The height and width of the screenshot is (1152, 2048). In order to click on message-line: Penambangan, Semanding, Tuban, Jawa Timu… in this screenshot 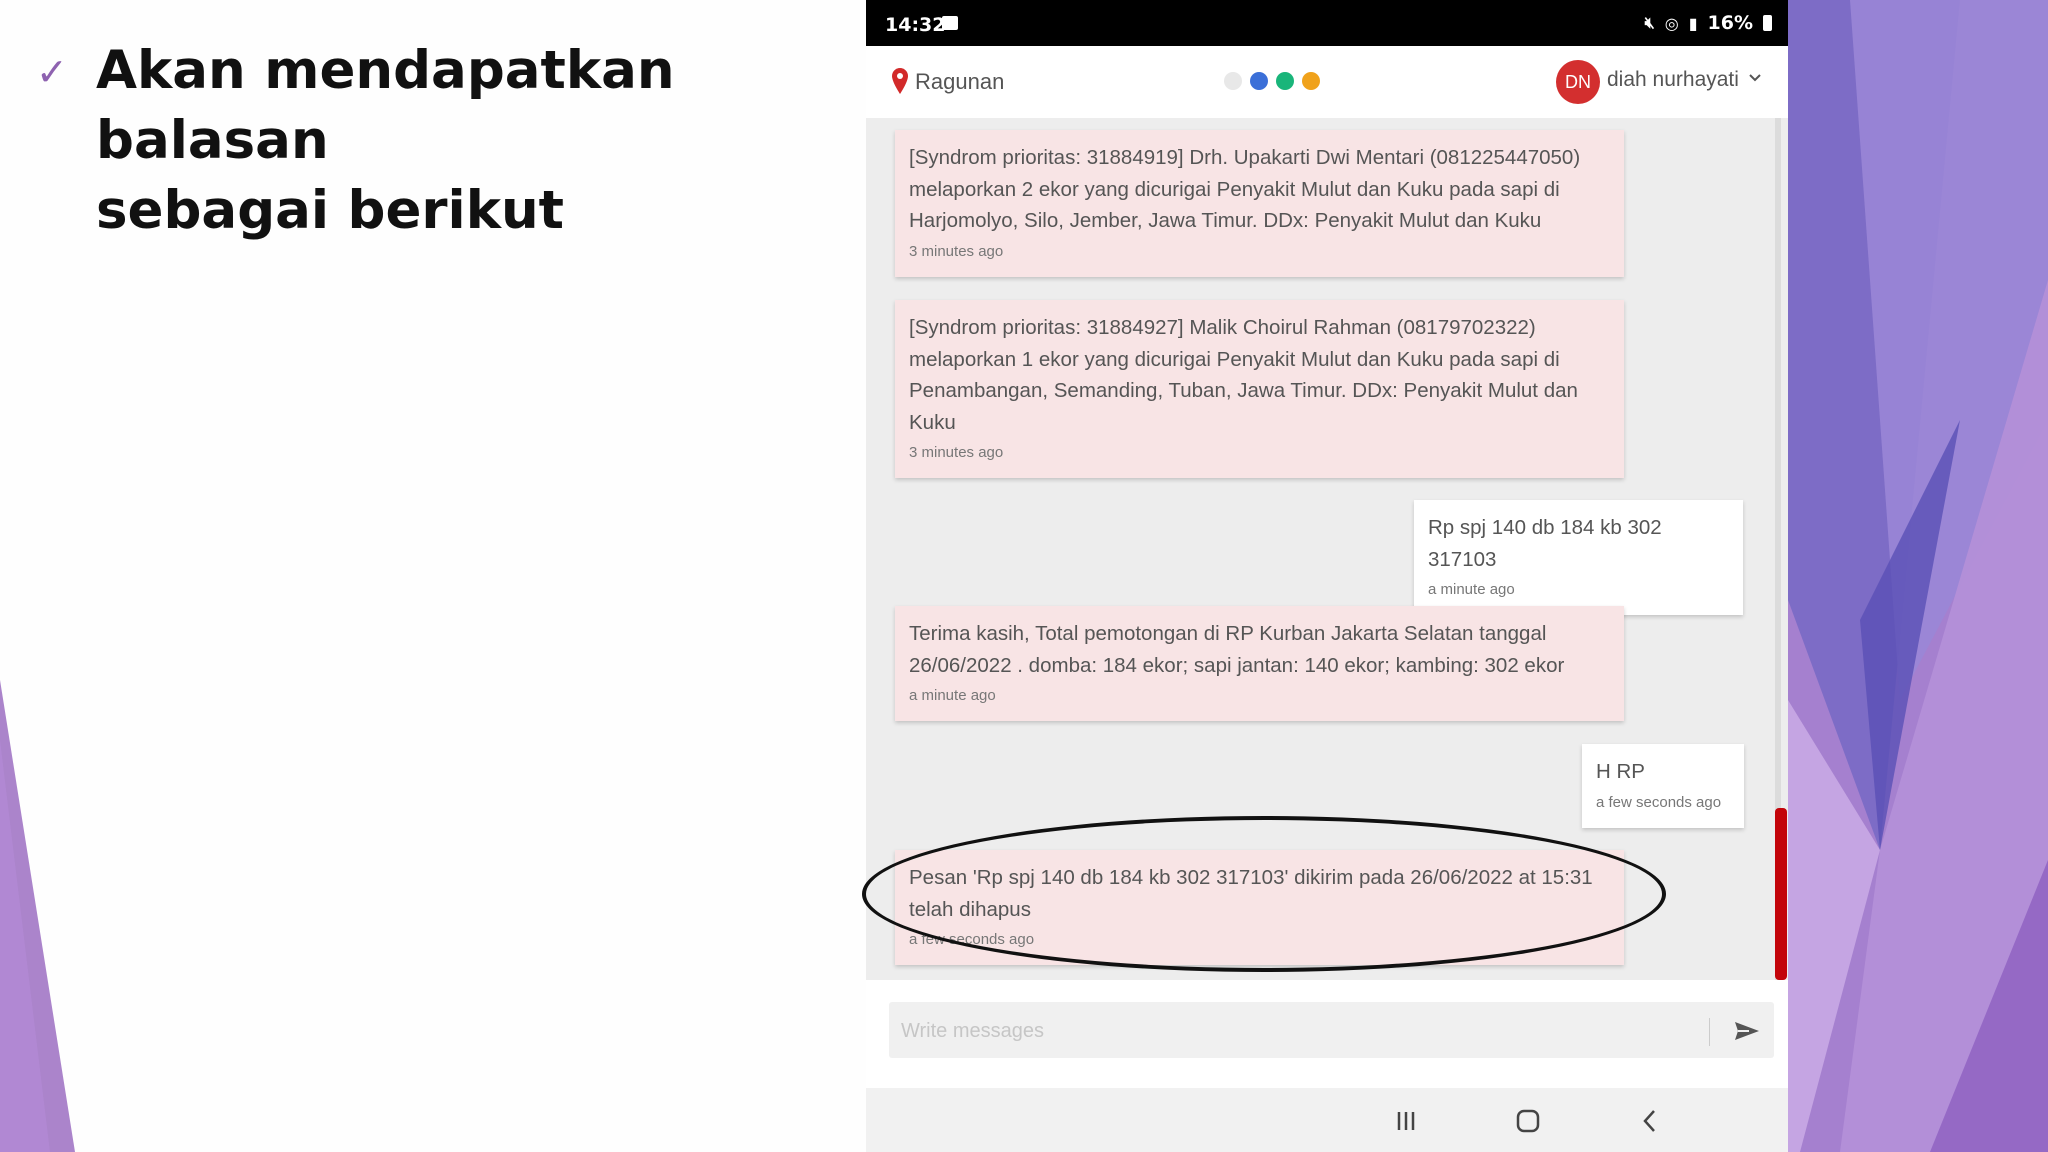, I will do `click(1243, 390)`.